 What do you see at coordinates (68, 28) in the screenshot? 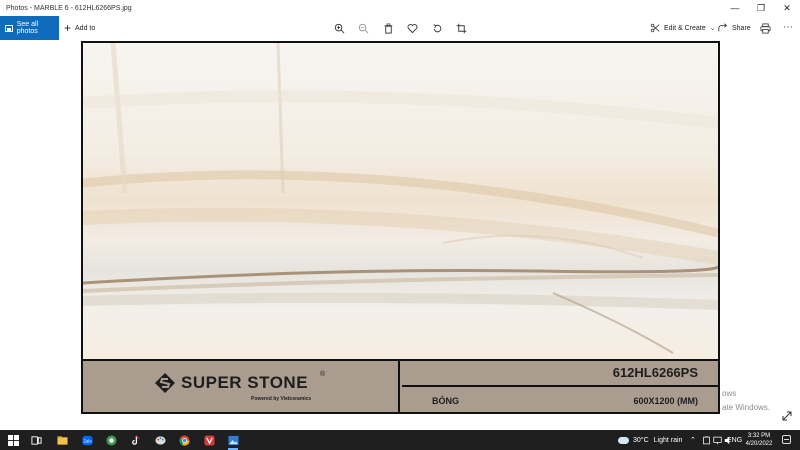
I see `plus-icon: +` at bounding box center [68, 28].